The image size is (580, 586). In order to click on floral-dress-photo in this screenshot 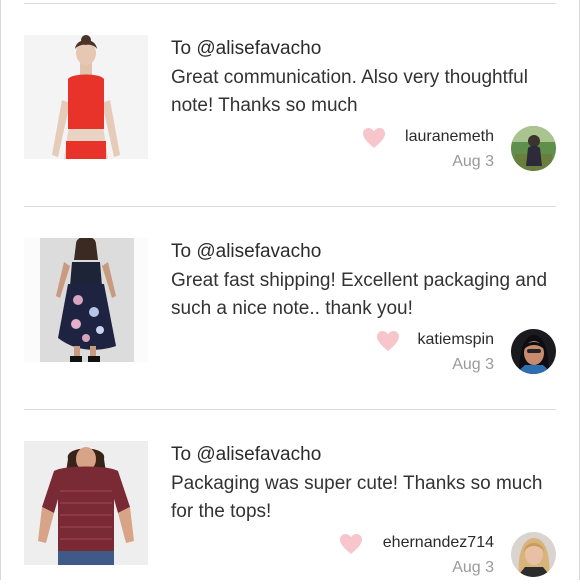, I will do `click(86, 300)`.